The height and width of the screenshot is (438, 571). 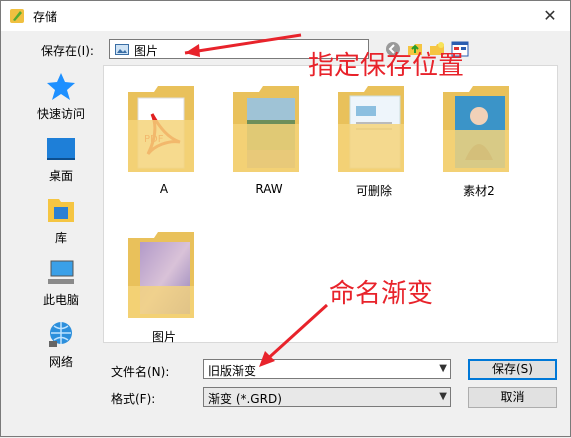 What do you see at coordinates (243, 44) in the screenshot?
I see `arrow-to-save-in` at bounding box center [243, 44].